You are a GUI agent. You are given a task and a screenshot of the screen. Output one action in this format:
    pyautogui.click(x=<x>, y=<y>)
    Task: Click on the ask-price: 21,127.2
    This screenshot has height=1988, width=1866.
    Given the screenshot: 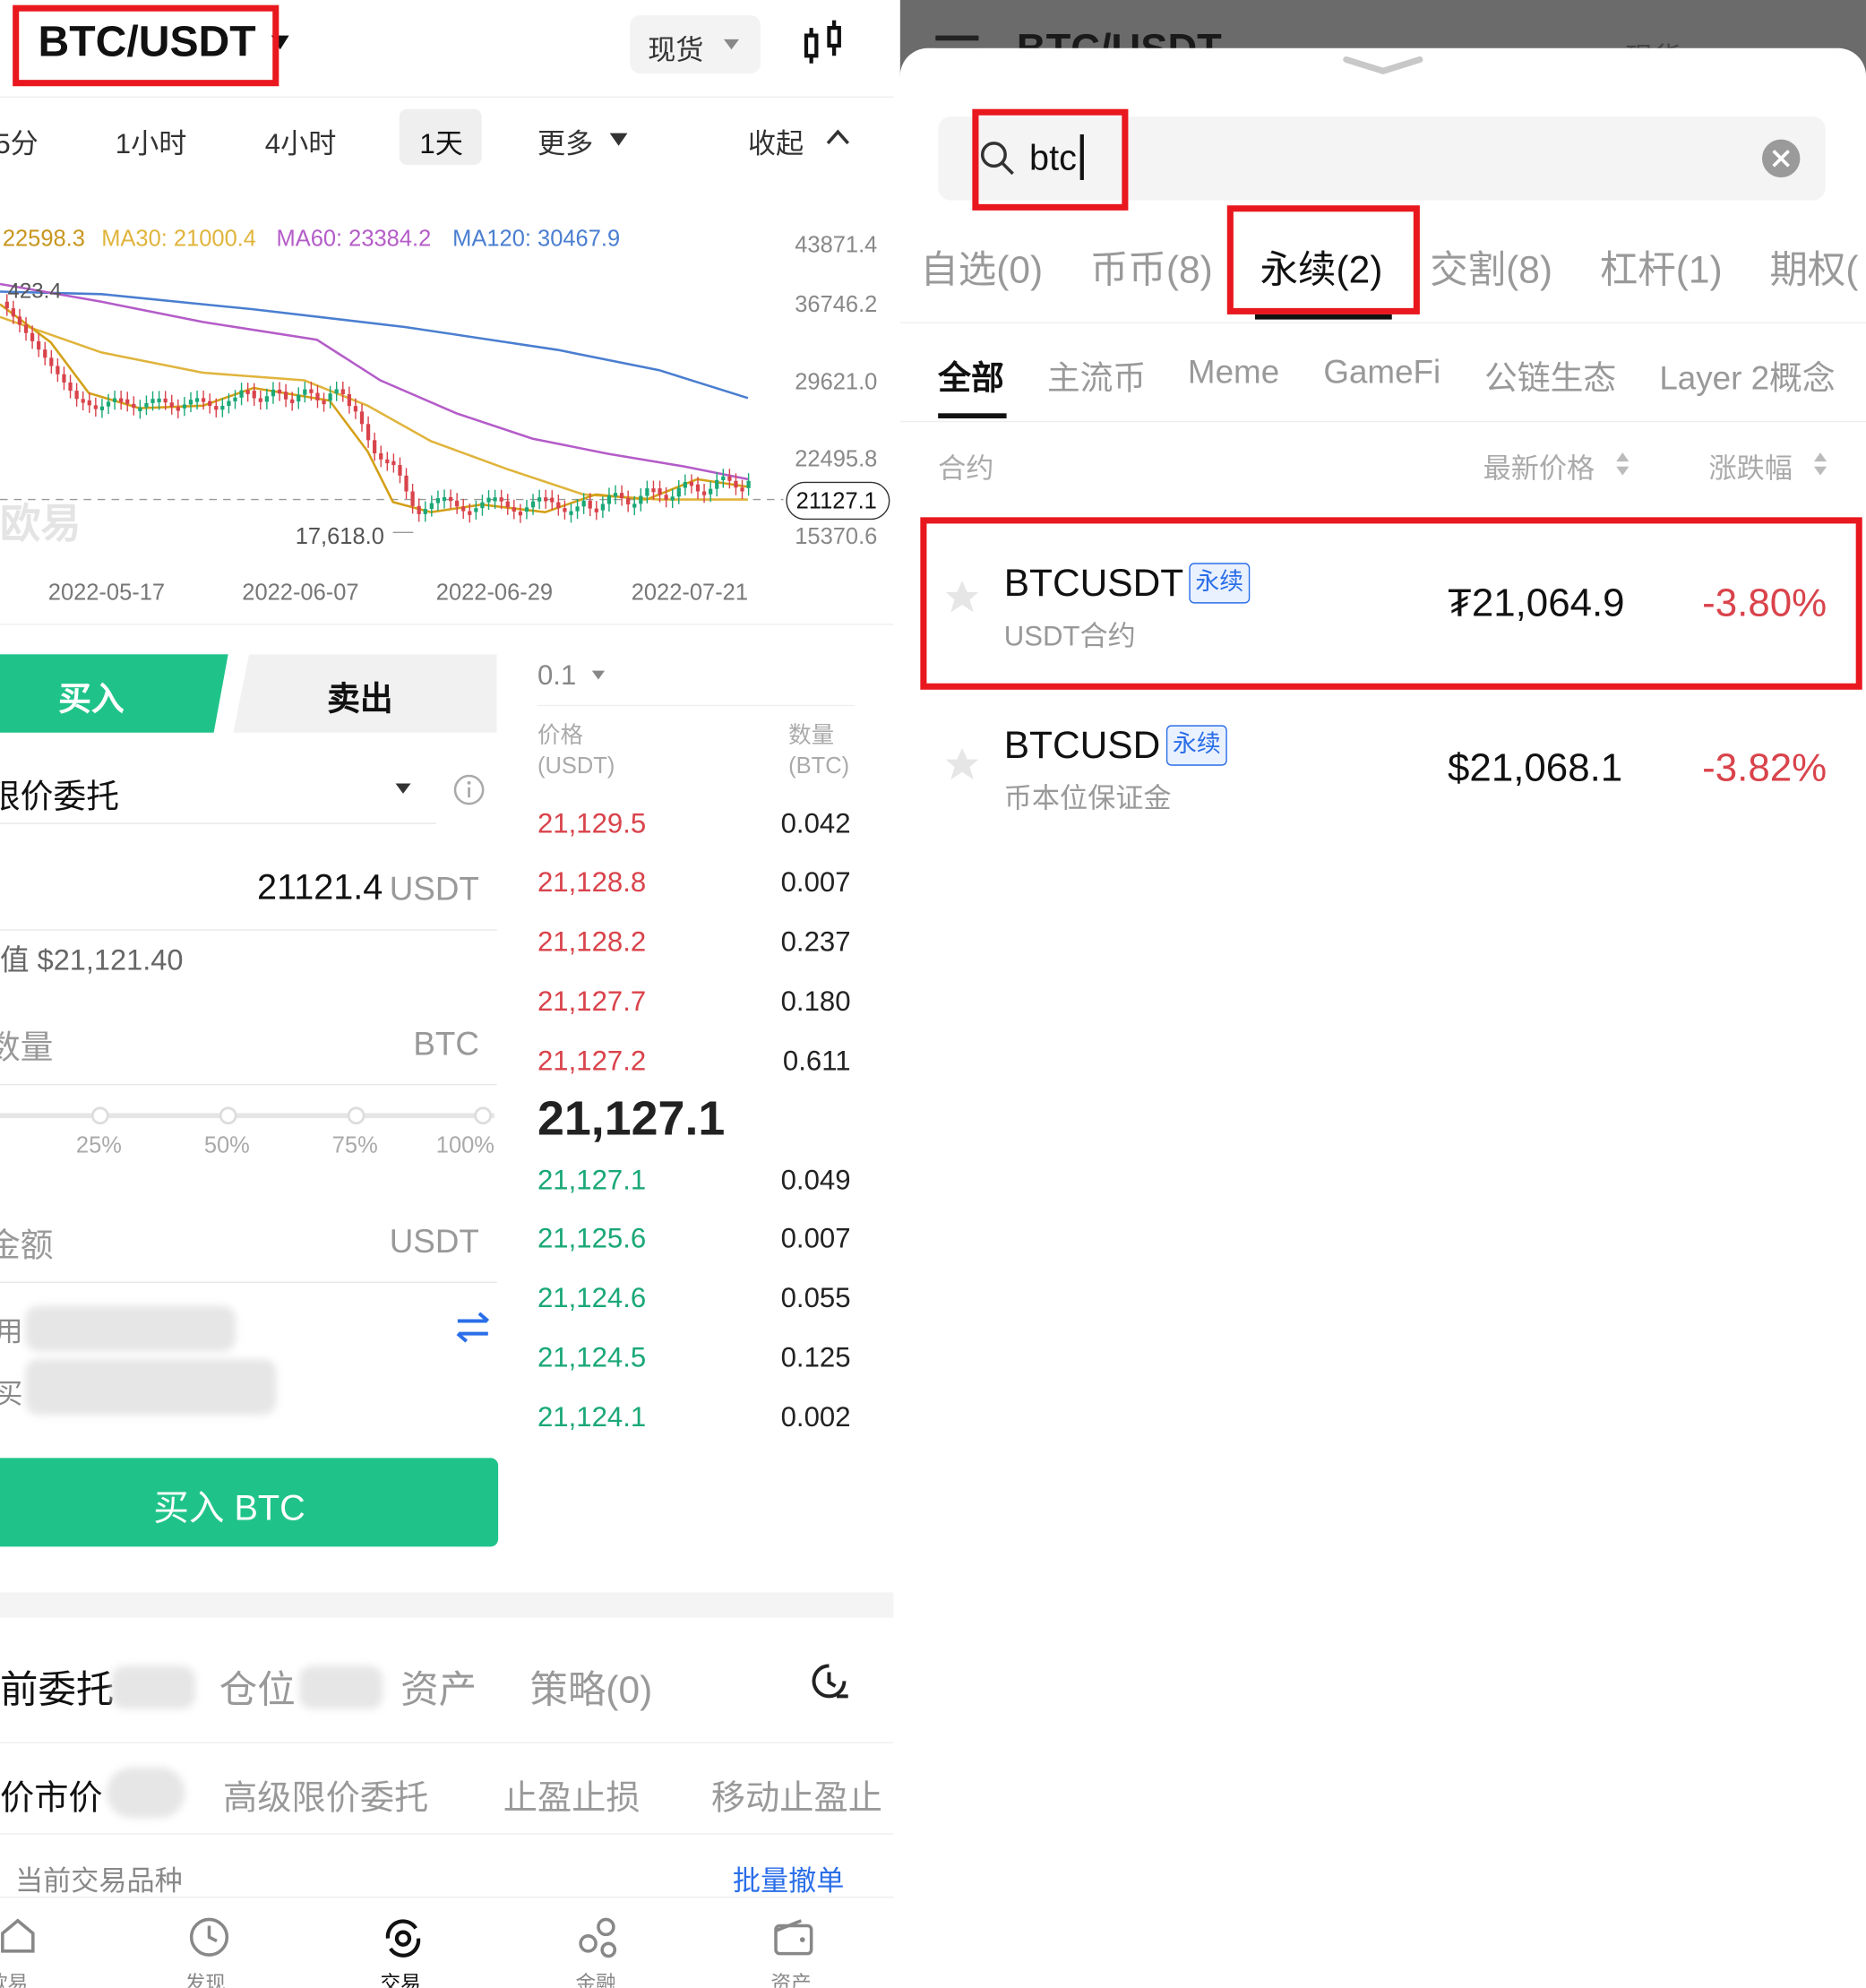 What is the action you would take?
    pyautogui.click(x=592, y=1061)
    